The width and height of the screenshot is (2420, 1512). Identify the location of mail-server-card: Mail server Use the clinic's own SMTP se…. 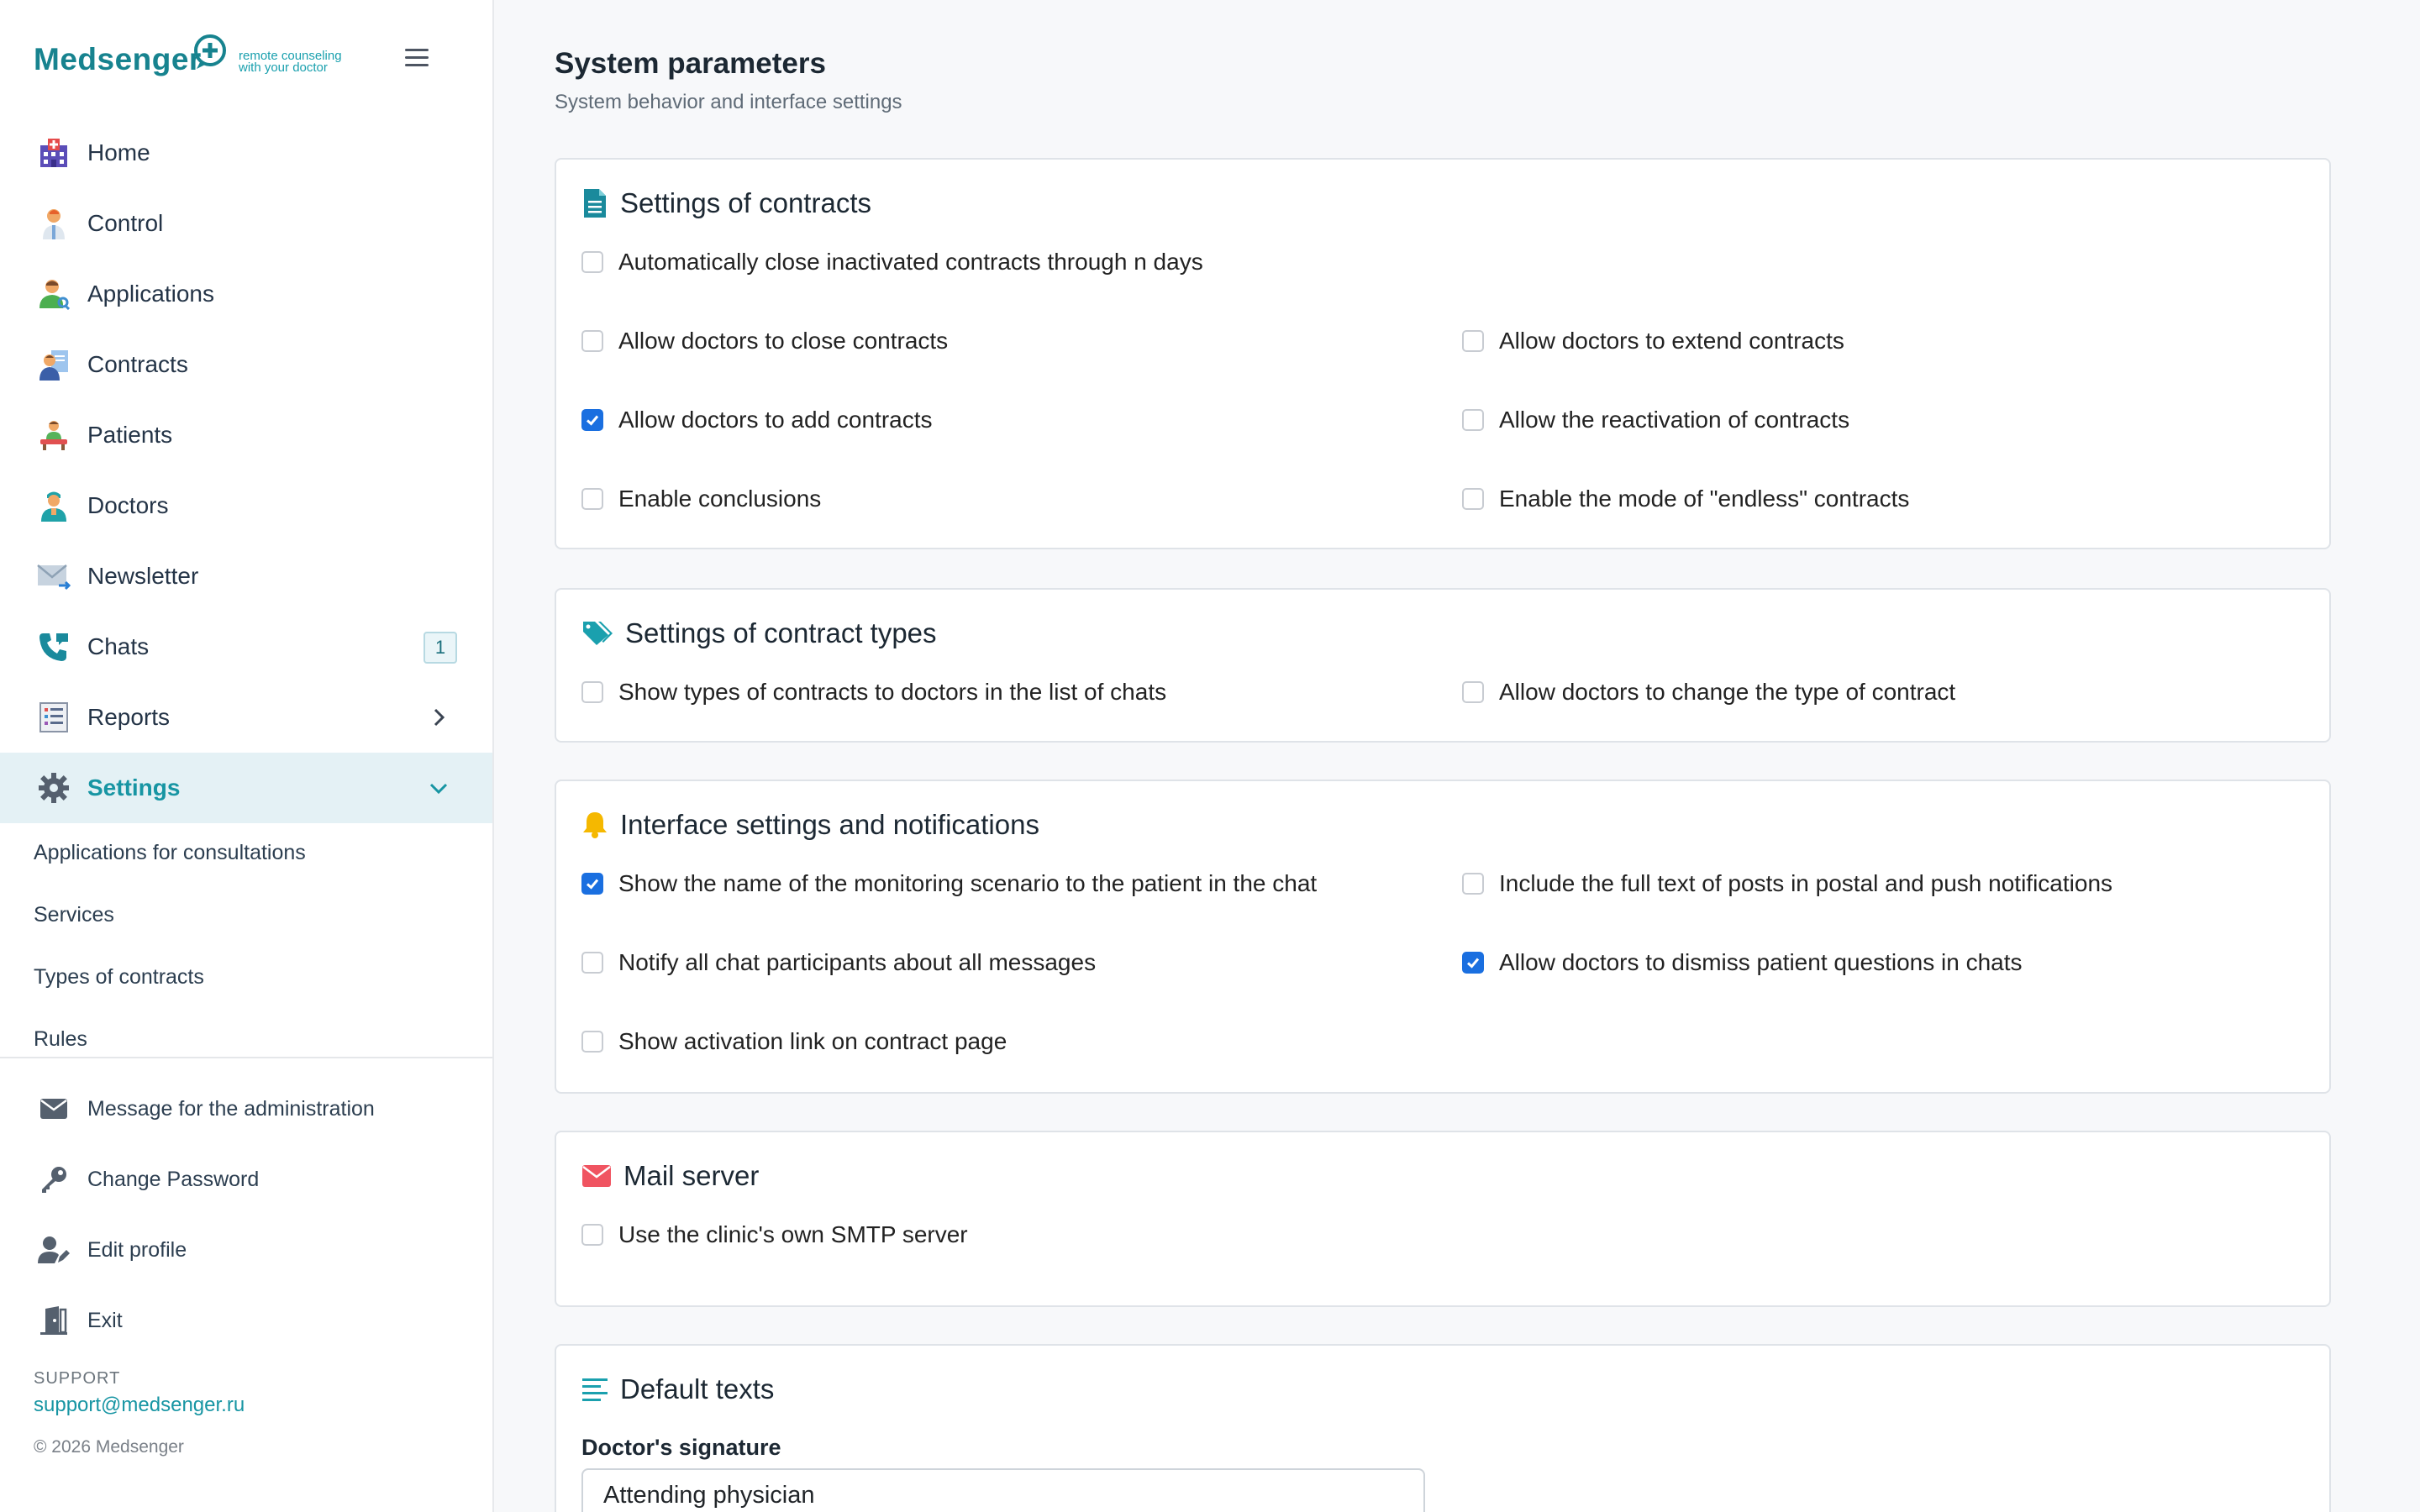
(1443, 1219).